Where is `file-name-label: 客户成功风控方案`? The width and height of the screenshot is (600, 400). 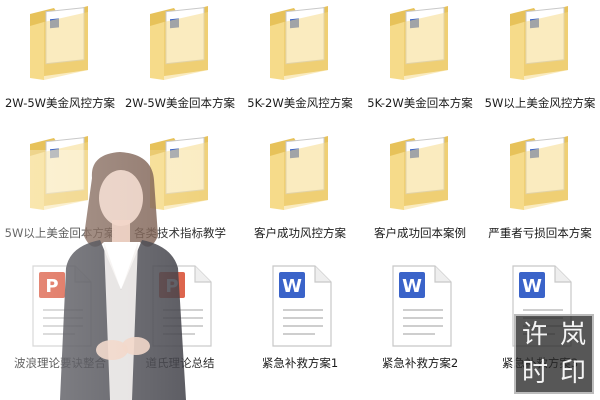 file-name-label: 客户成功风控方案 is located at coordinates (300, 233).